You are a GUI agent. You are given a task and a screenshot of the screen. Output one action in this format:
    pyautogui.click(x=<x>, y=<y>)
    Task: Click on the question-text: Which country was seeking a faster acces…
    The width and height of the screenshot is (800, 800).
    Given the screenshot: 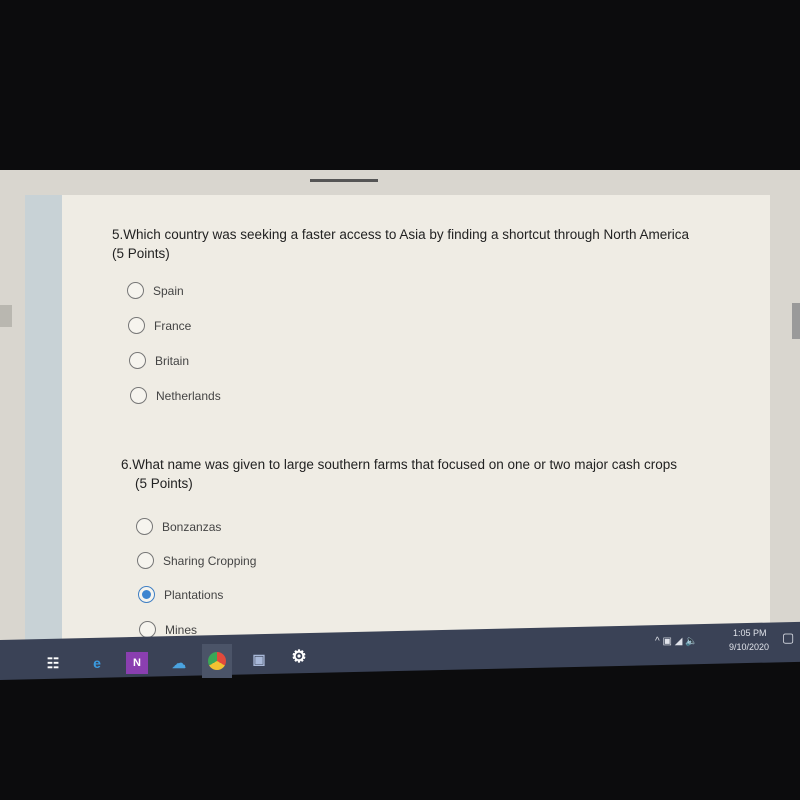 What is the action you would take?
    pyautogui.click(x=406, y=234)
    